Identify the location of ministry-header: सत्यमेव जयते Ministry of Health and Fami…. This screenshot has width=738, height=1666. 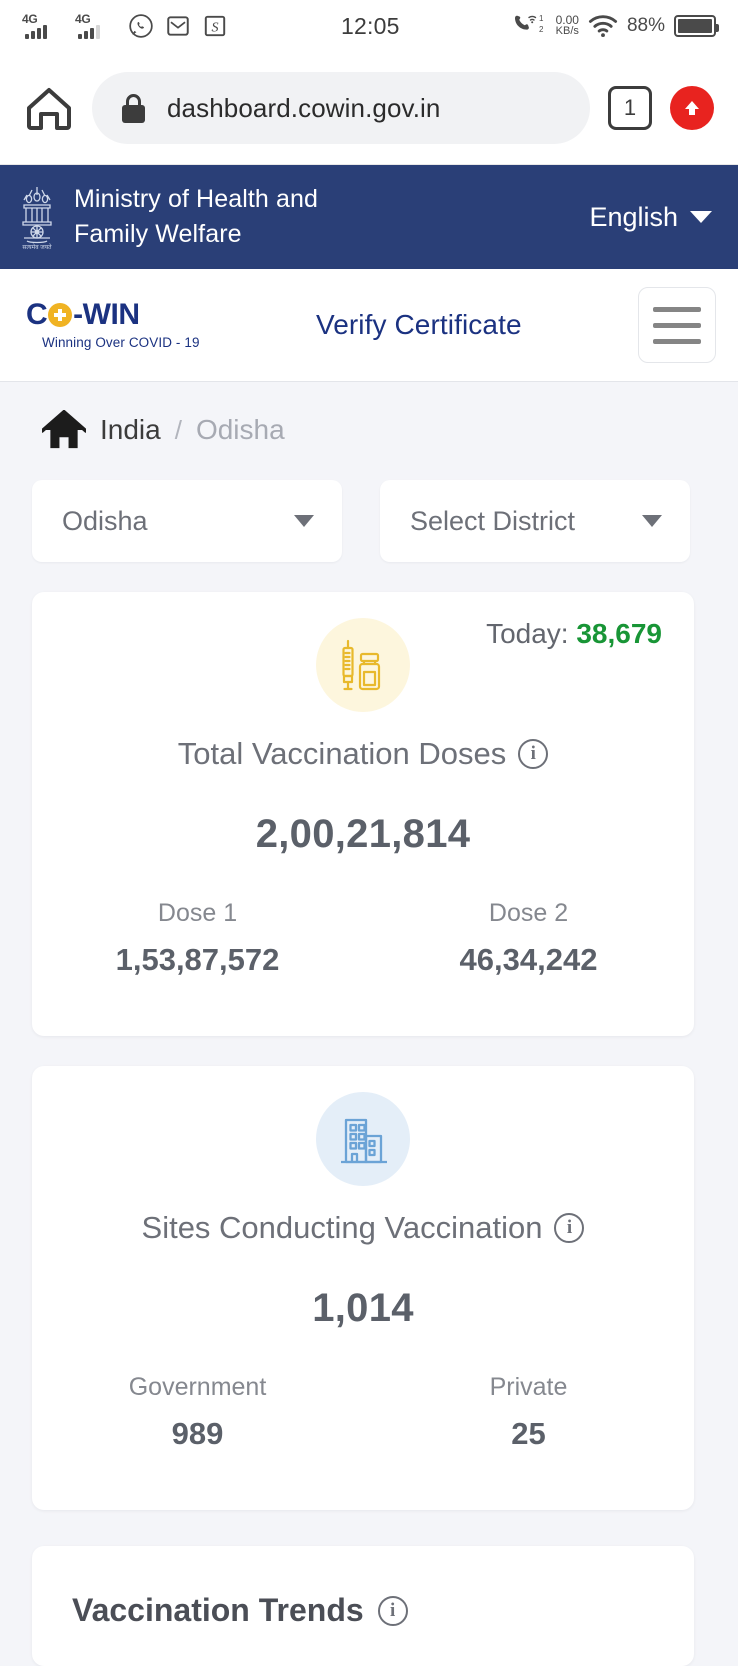
(369, 217).